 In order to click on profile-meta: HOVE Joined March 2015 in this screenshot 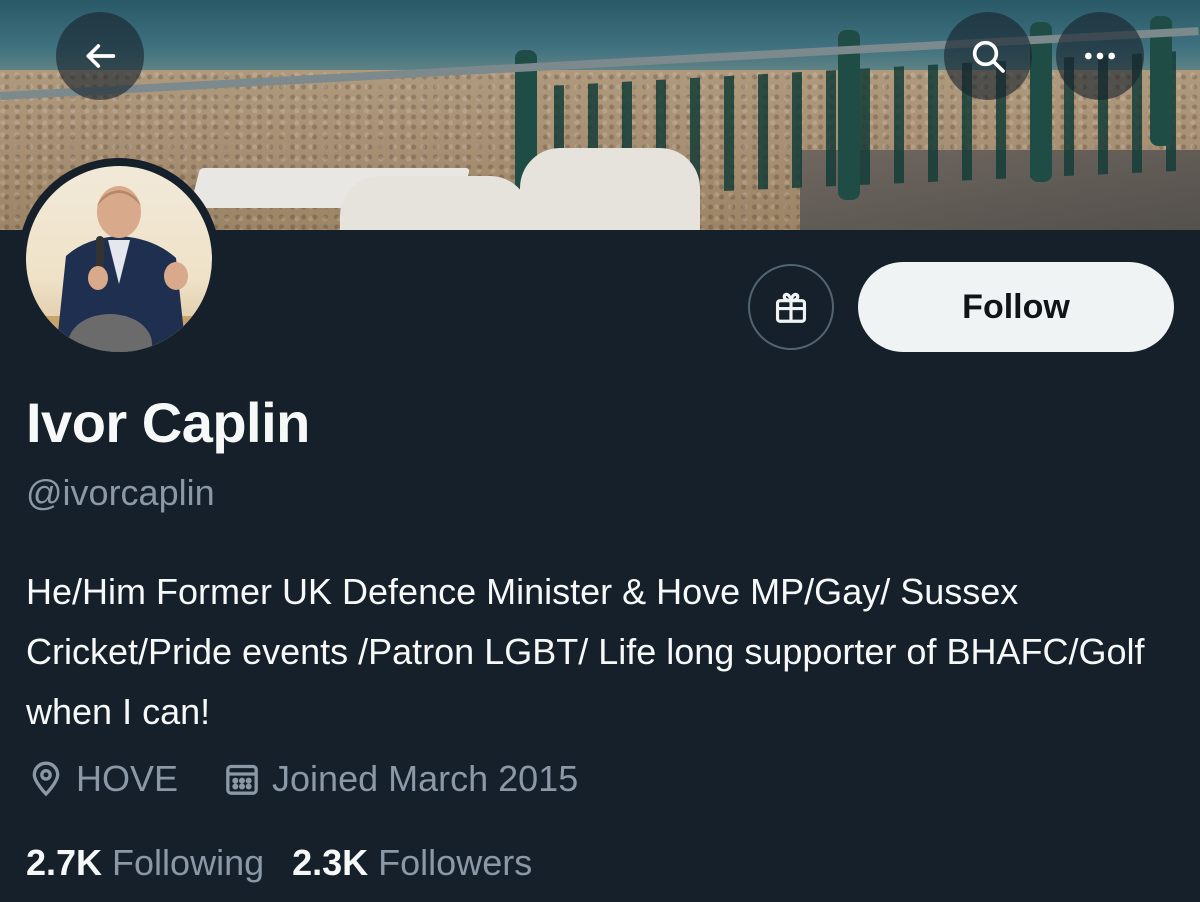, I will do `click(302, 779)`.